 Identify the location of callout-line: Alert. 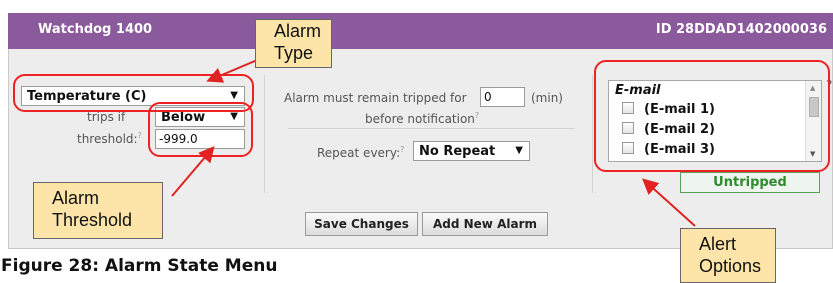
(718, 244).